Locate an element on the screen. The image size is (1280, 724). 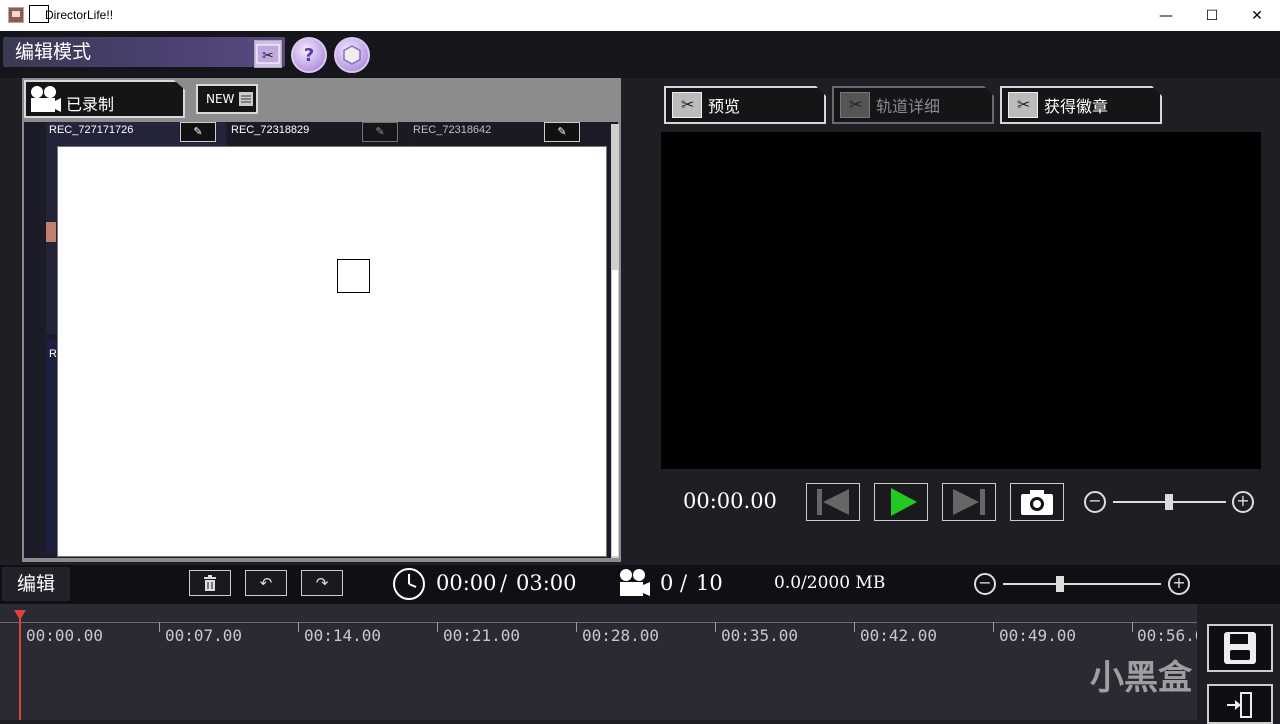
tab-preview-label: 预览 is located at coordinates (724, 106).